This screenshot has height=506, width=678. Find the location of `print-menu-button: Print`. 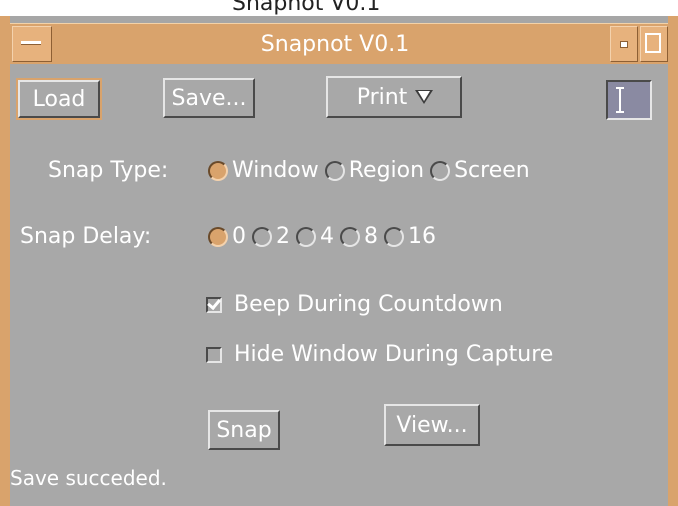

print-menu-button: Print is located at coordinates (394, 97).